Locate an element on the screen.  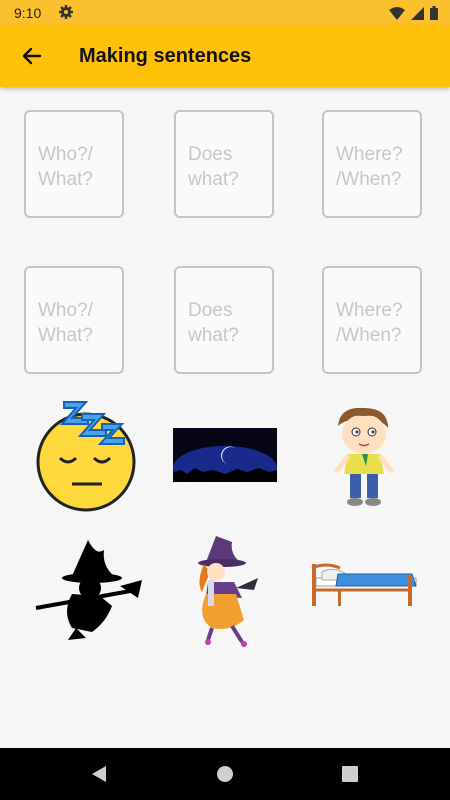
signal-icon is located at coordinates (417, 13).